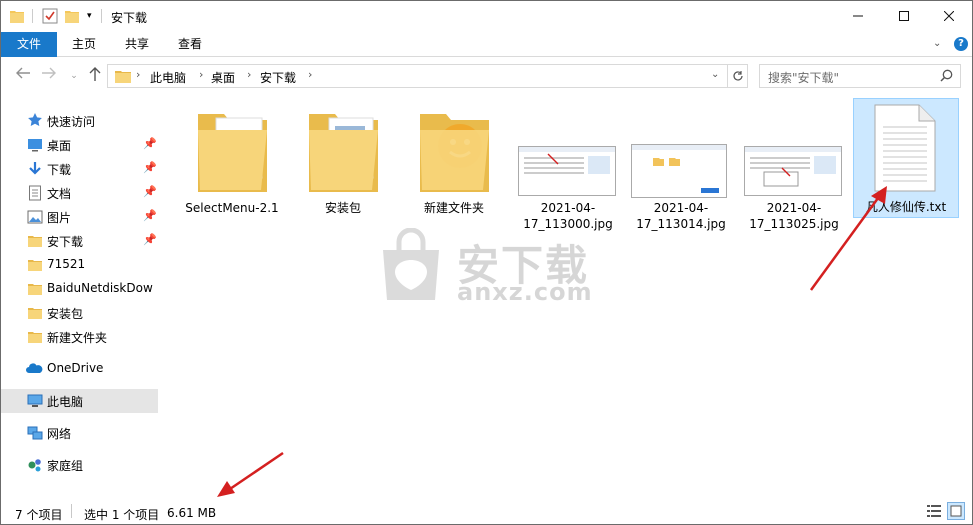 The width and height of the screenshot is (973, 525). Describe the element at coordinates (39, 515) in the screenshot. I see `status-item-count: 7 个项目` at that location.